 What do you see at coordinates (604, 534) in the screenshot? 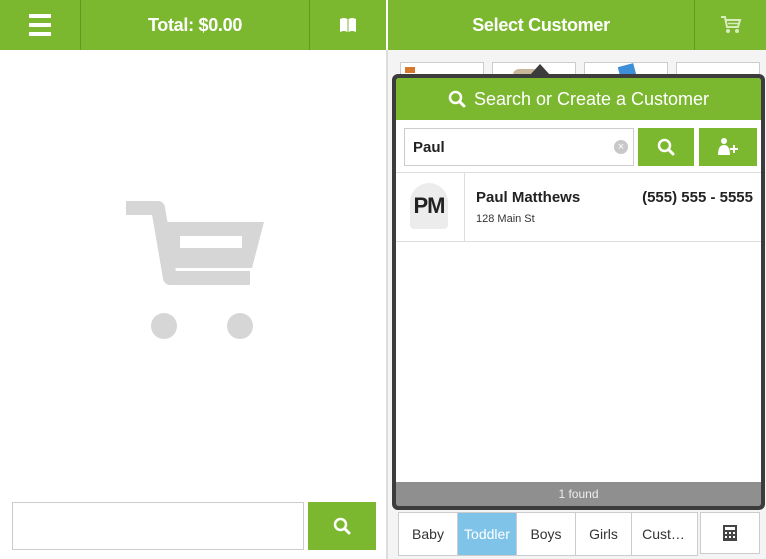
I see `tab-girls: Girls` at bounding box center [604, 534].